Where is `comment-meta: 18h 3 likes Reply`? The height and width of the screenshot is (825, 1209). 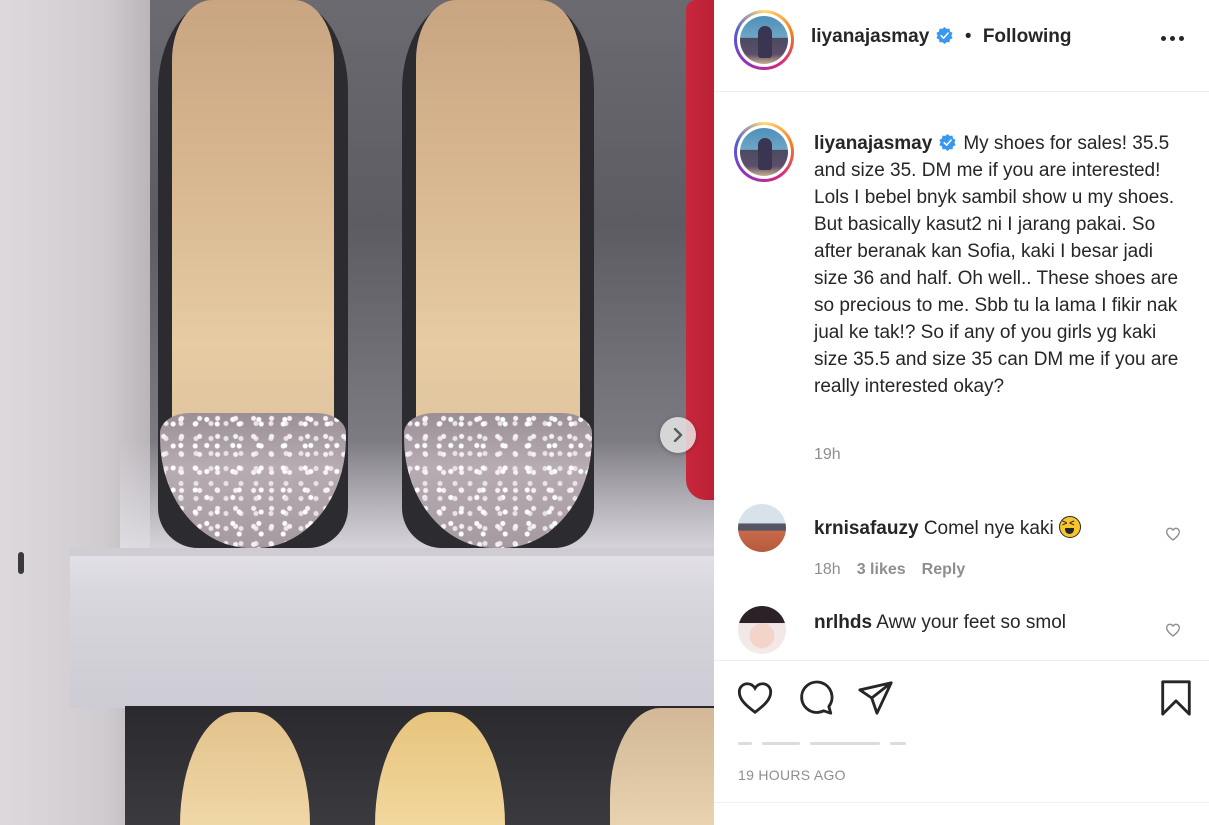
comment-meta: 18h 3 likes Reply is located at coordinates (897, 570).